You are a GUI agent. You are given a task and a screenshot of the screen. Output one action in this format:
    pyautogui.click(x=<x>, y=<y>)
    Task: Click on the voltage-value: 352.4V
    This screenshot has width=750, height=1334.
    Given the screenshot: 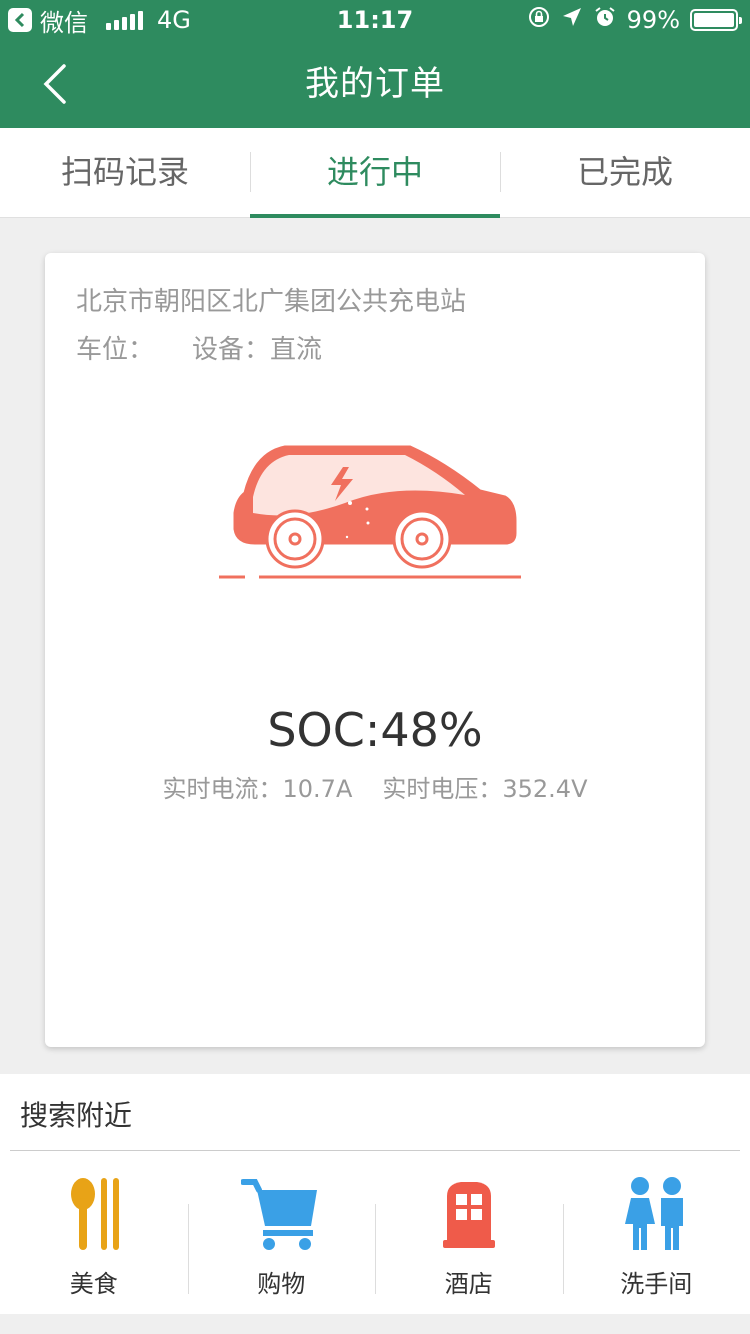 What is the action you would take?
    pyautogui.click(x=545, y=789)
    